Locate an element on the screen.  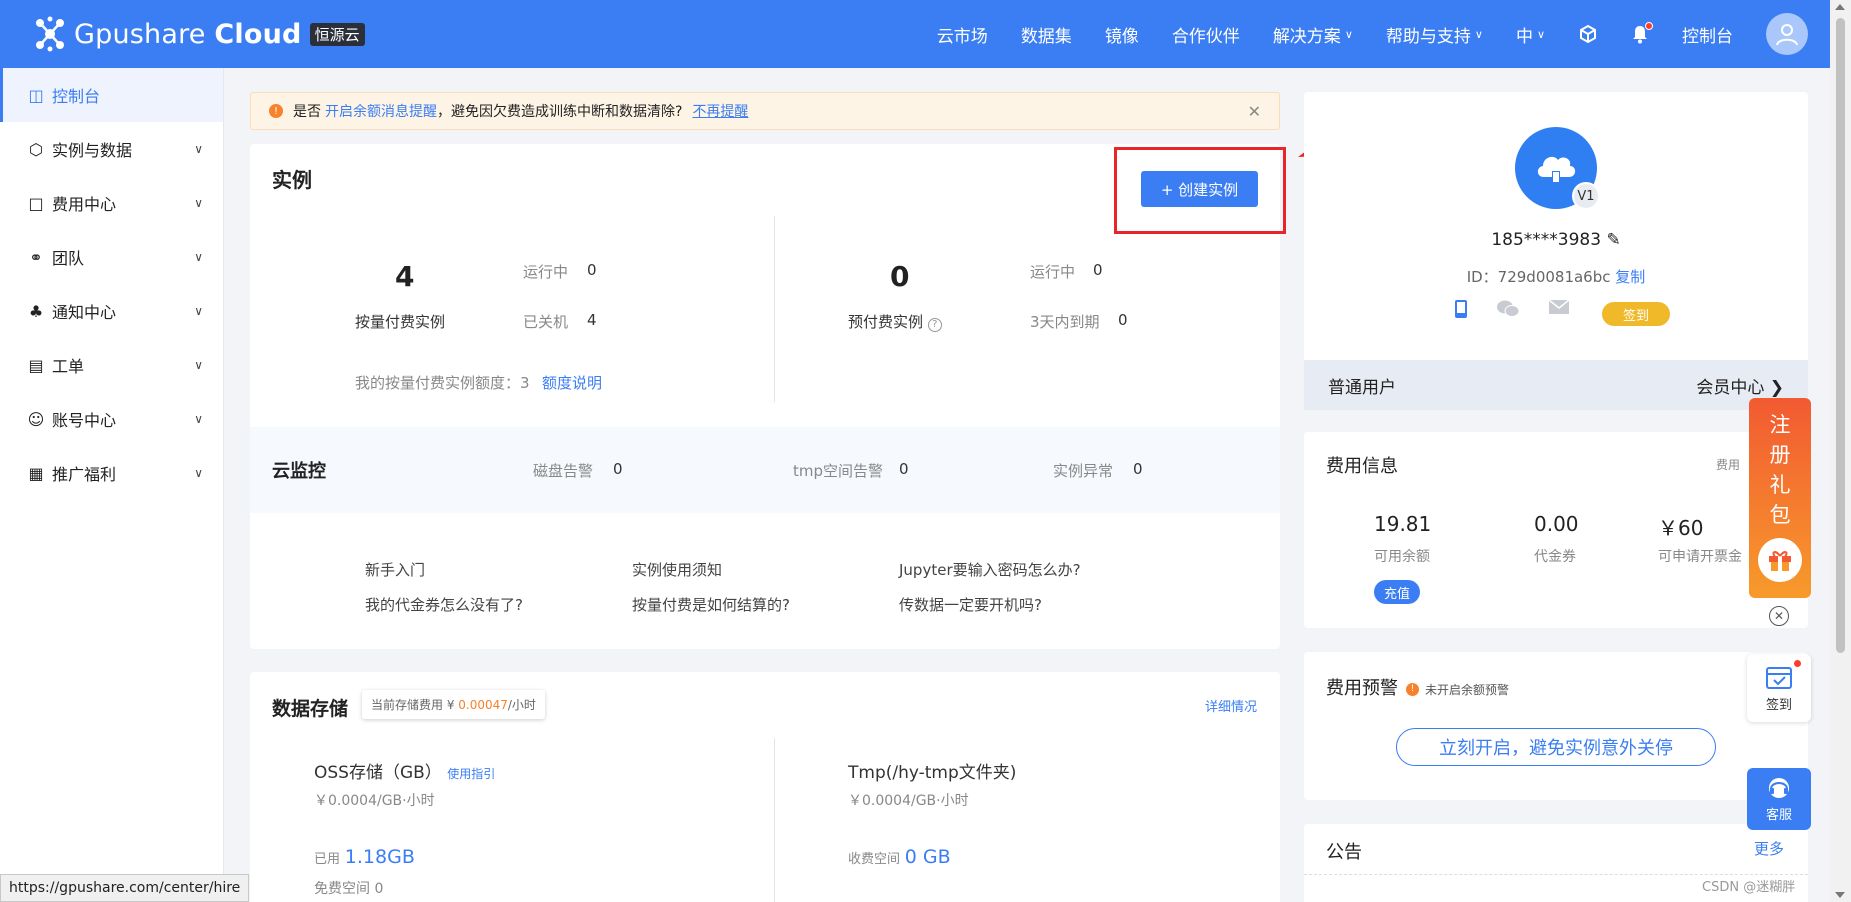
sidebar-item-billing: □ 费用中心 ∨ is located at coordinates (111, 203).